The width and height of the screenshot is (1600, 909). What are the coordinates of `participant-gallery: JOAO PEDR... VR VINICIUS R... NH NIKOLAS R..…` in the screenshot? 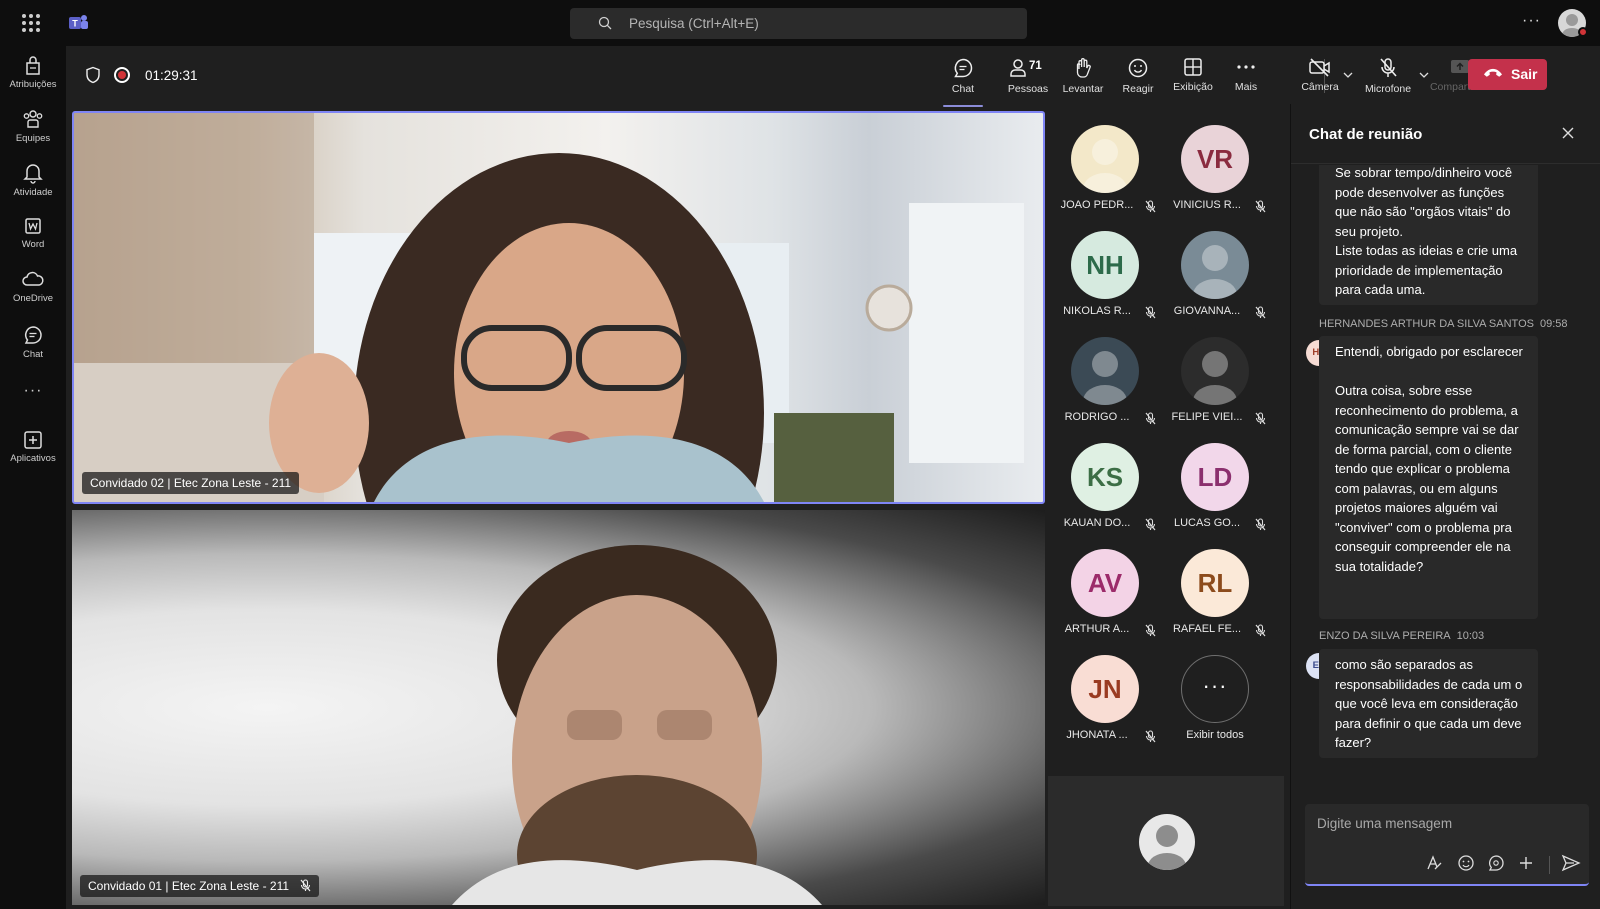 It's located at (1166, 441).